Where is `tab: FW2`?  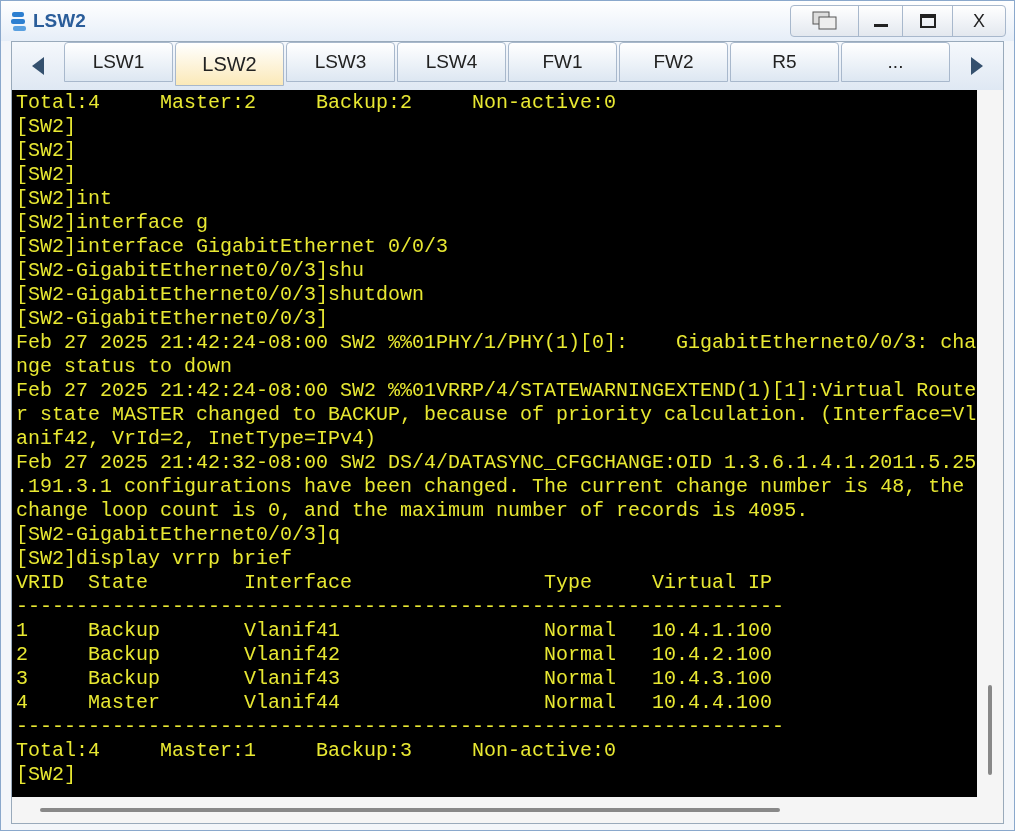
tab: FW2 is located at coordinates (673, 62).